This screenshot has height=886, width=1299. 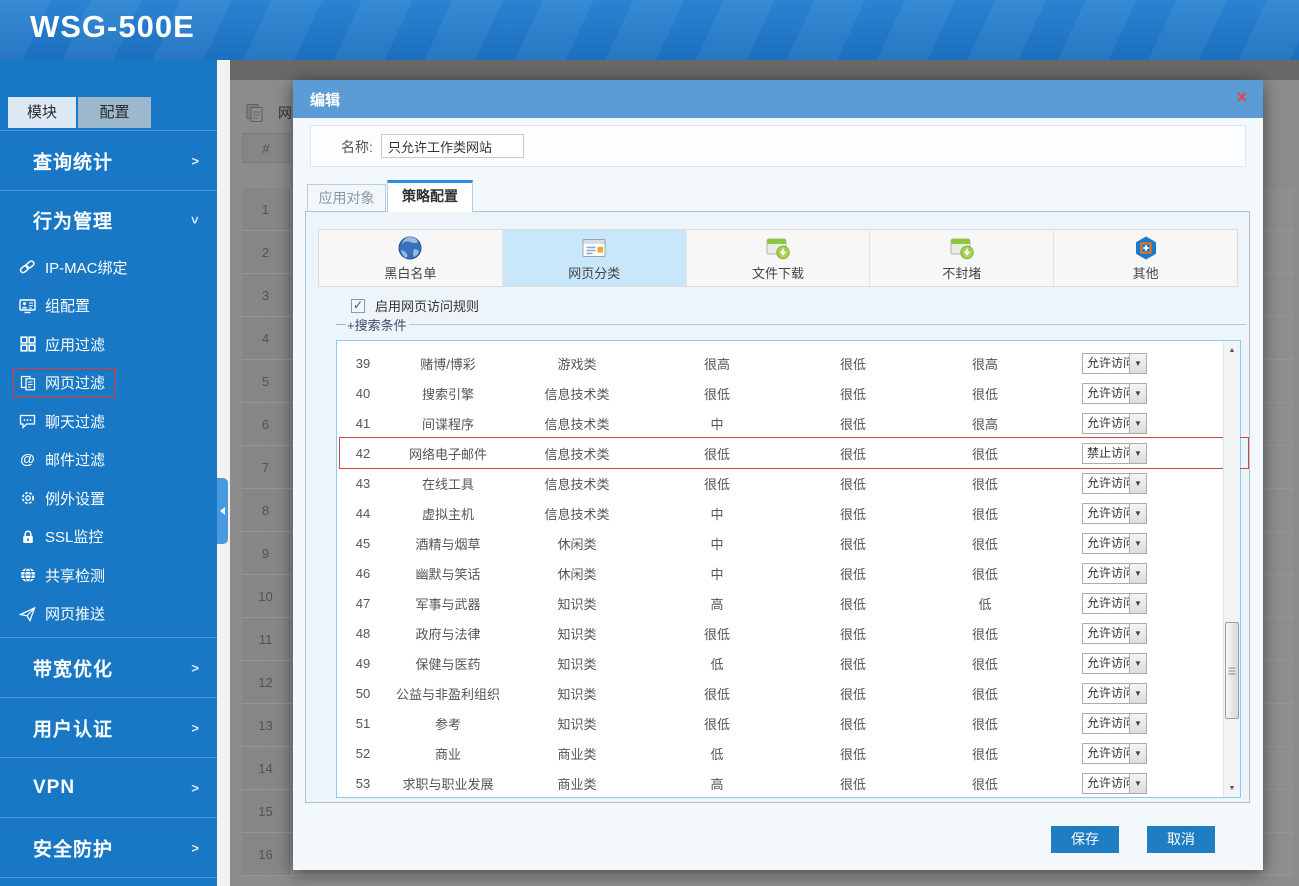 What do you see at coordinates (717, 754) in the screenshot?
I see `risk-level-1: 低` at bounding box center [717, 754].